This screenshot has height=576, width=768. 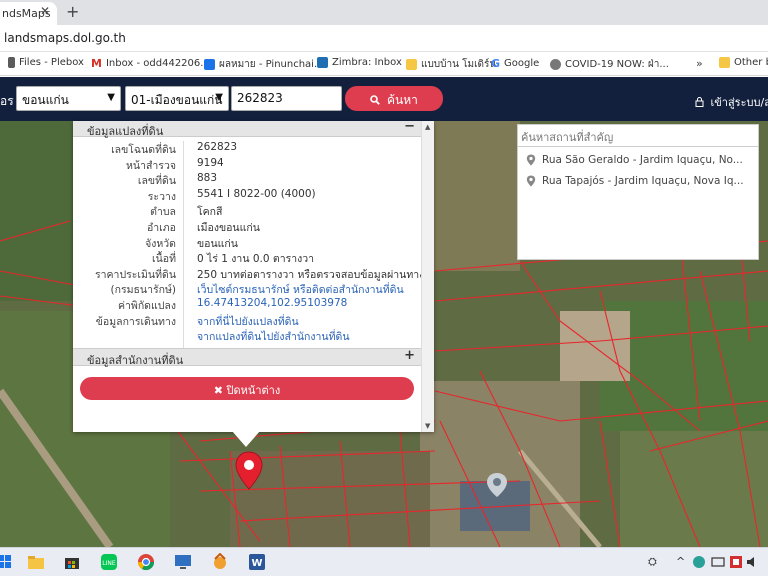 I want to click on search-icon, so click(x=375, y=100).